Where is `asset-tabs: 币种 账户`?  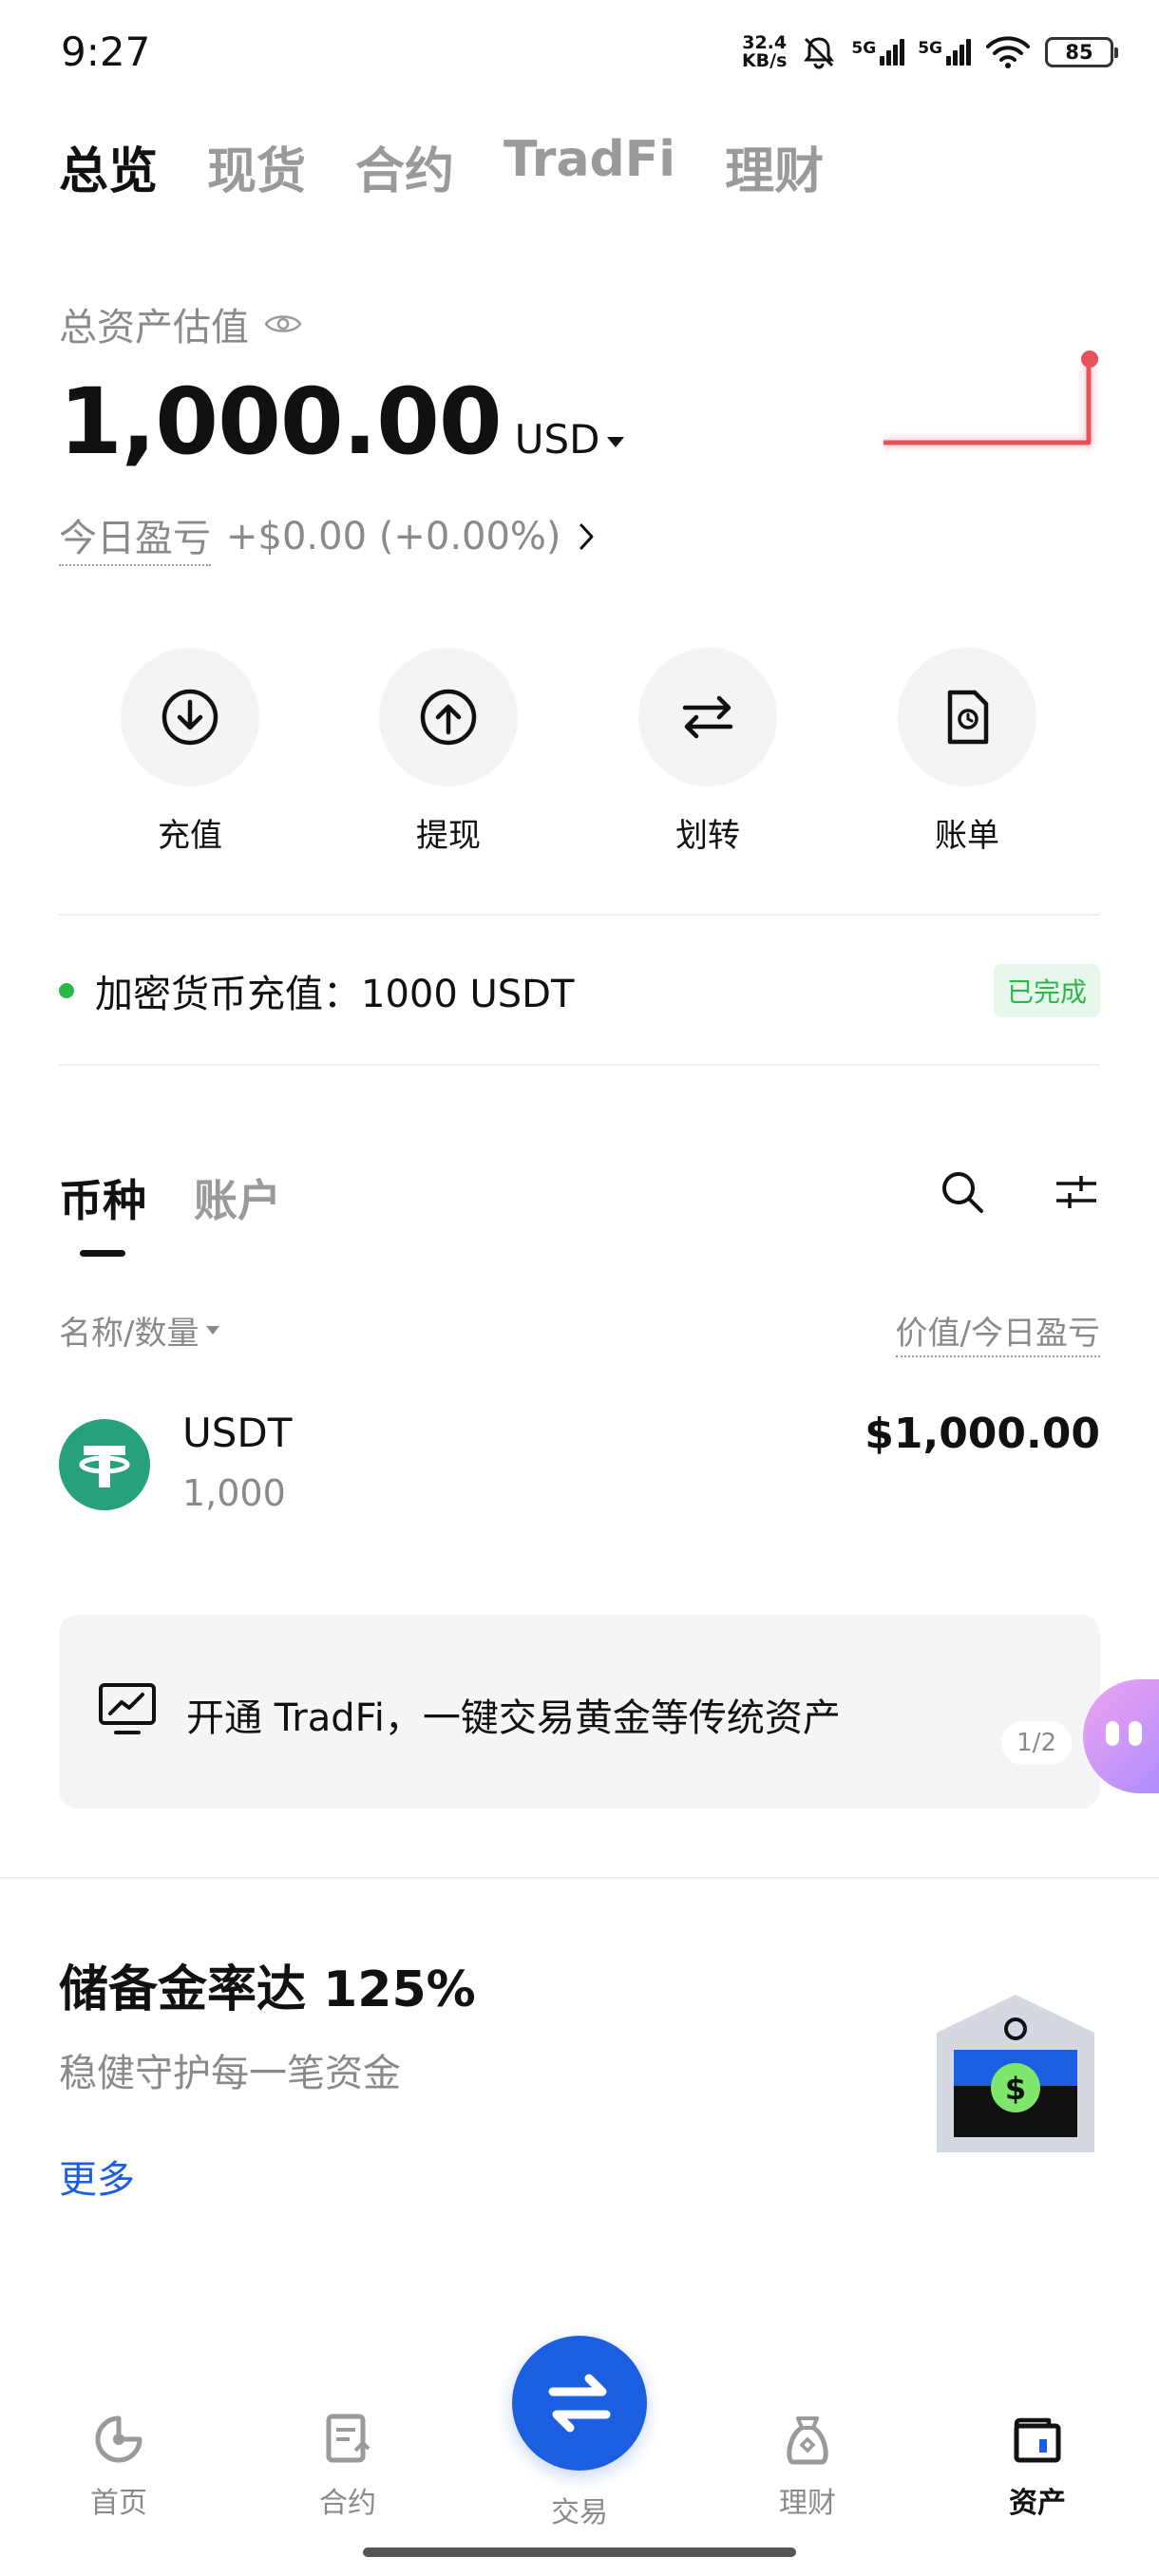 asset-tabs: 币种 账户 is located at coordinates (170, 1197).